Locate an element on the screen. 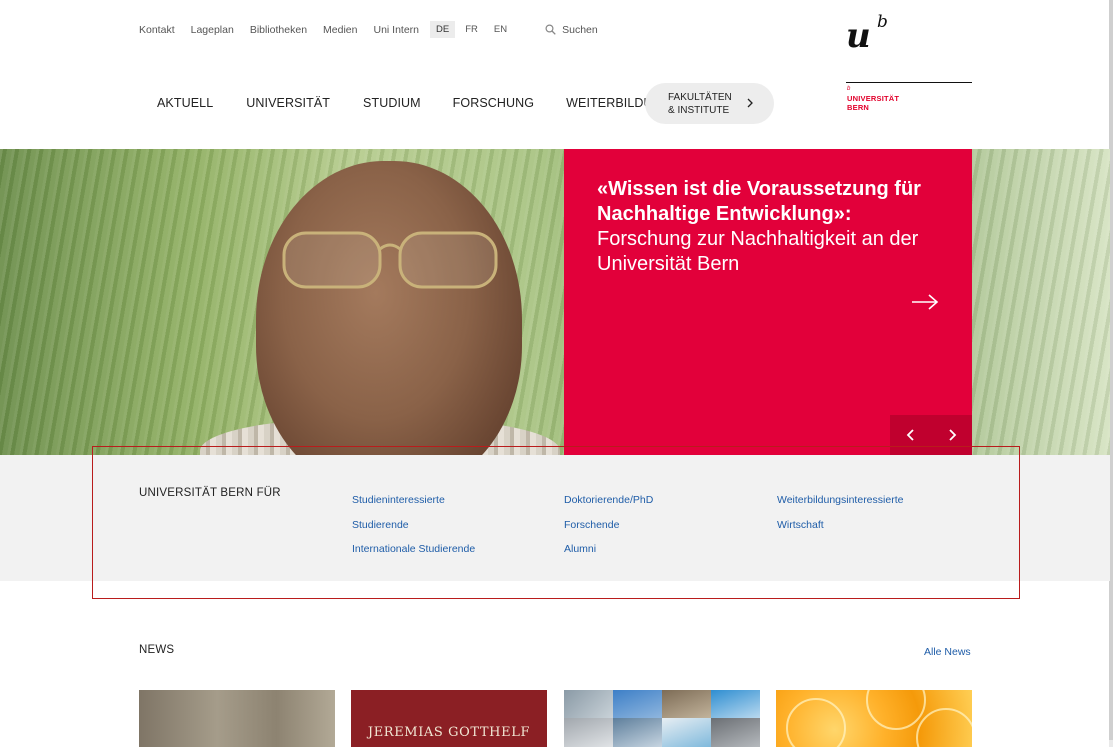 This screenshot has height=747, width=1113. audience-link-forschende: Forschende is located at coordinates (608, 525).